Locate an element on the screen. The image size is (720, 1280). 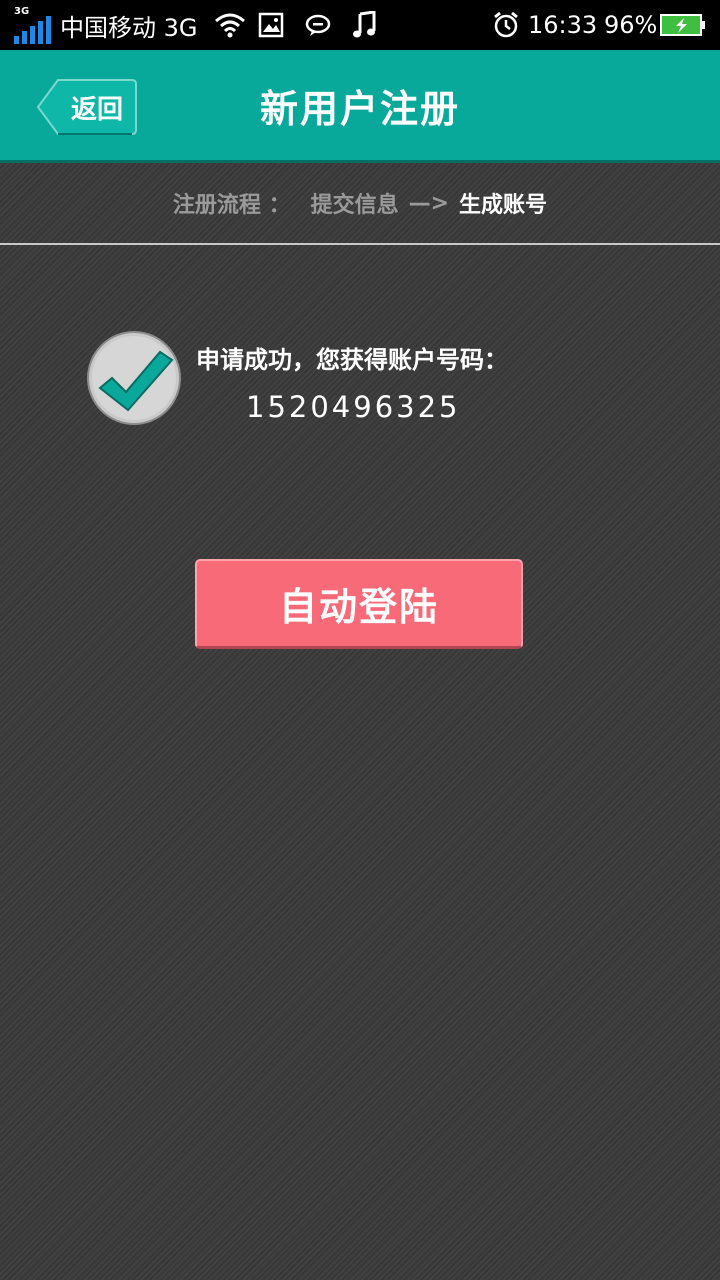
music-icon is located at coordinates (365, 25).